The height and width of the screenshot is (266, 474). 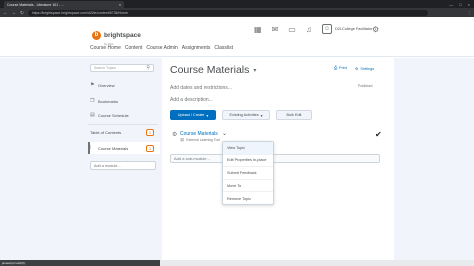 What do you see at coordinates (258, 29) in the screenshot?
I see `grid-icon: ▦` at bounding box center [258, 29].